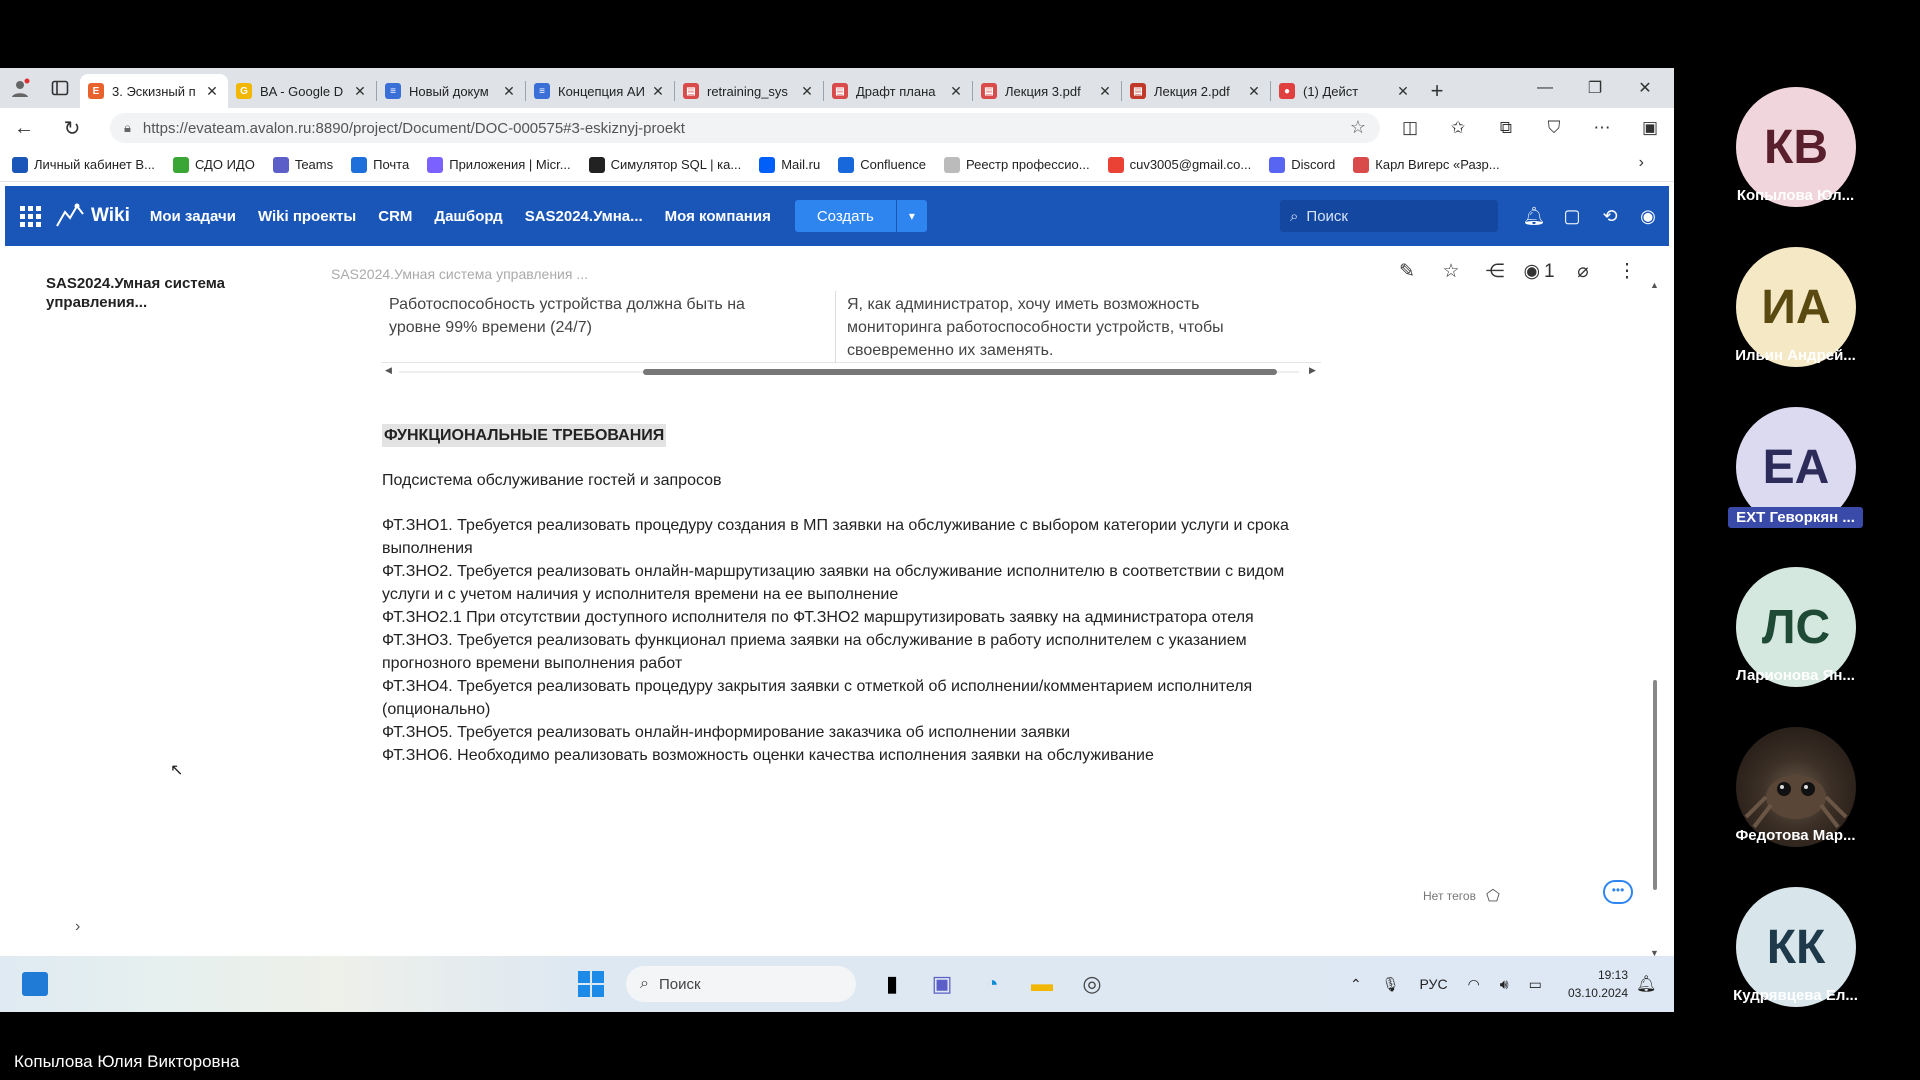 The width and height of the screenshot is (1920, 1080). What do you see at coordinates (1650, 128) in the screenshot?
I see `sidebar-toggle-icon: ▣` at bounding box center [1650, 128].